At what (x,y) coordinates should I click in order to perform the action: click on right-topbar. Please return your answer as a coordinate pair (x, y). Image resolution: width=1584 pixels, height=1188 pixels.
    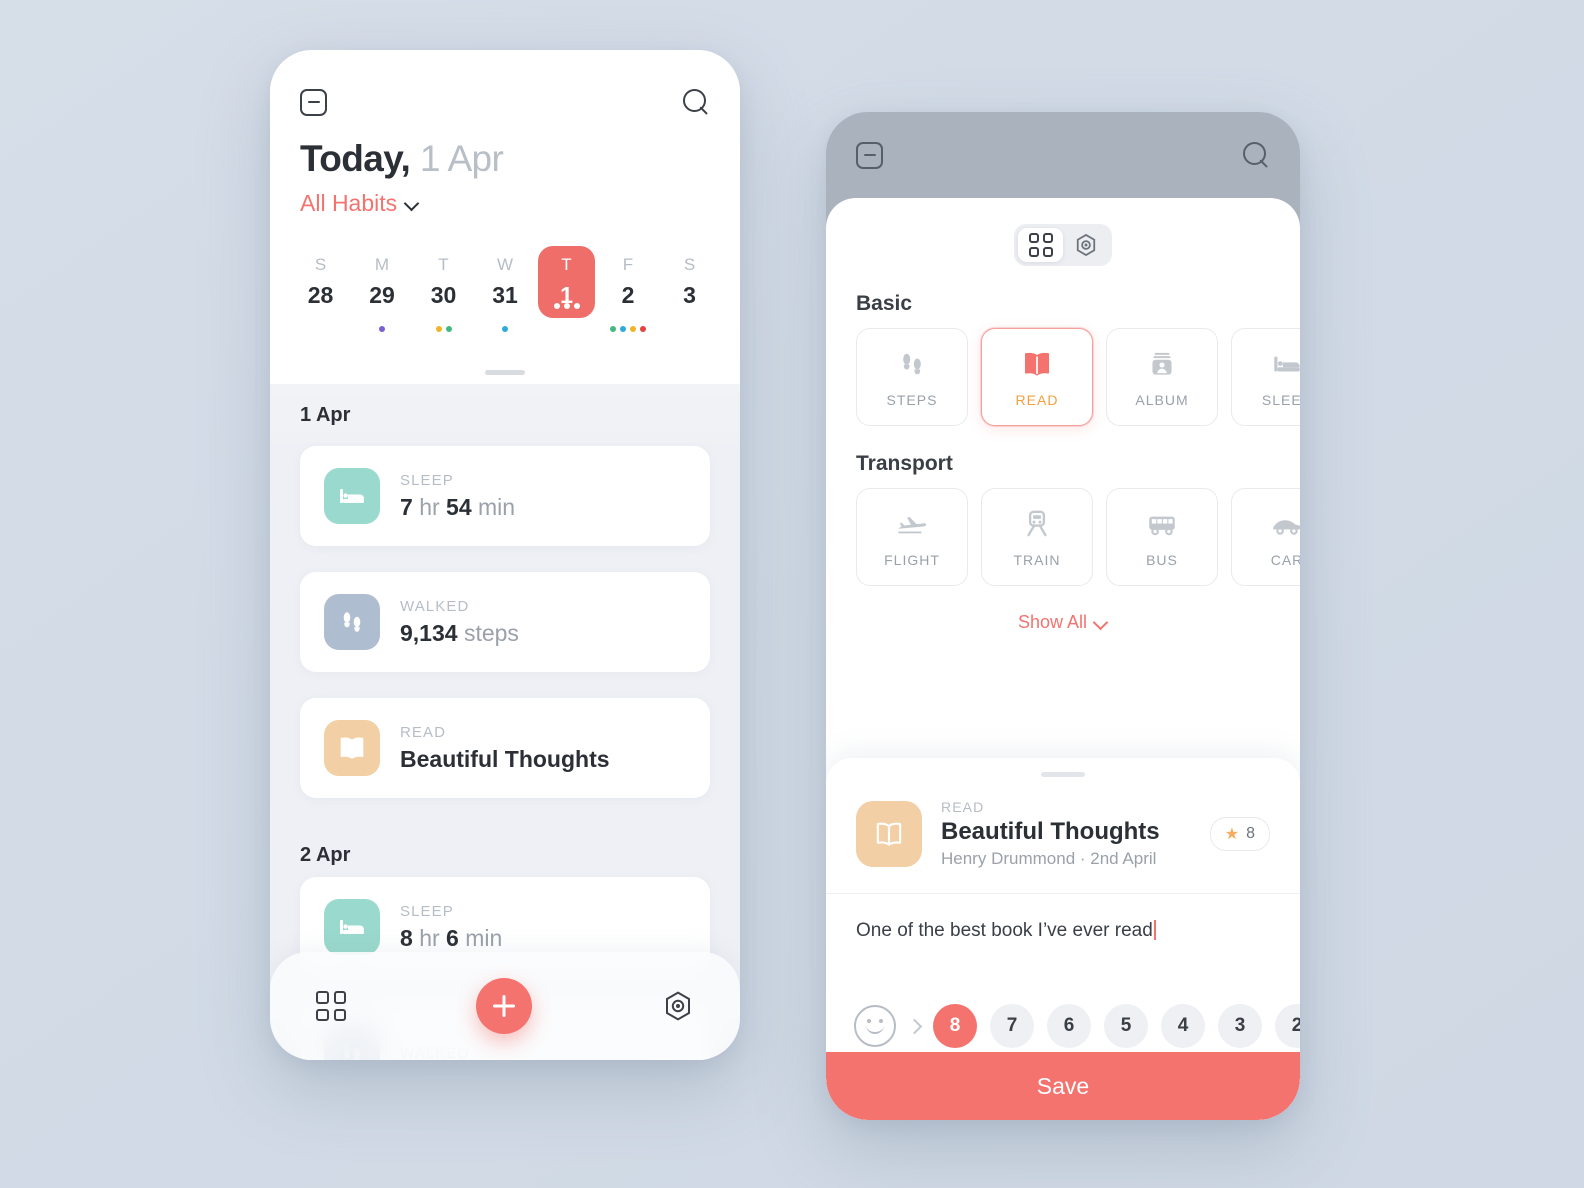
    Looking at the image, I should click on (1063, 155).